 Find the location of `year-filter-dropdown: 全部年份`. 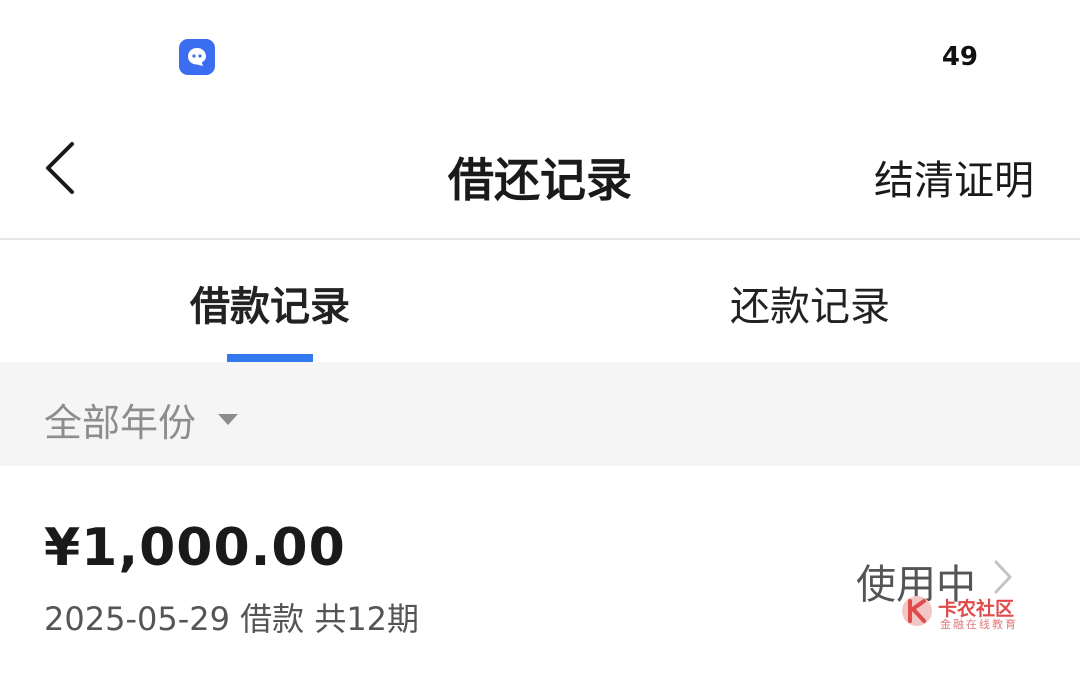

year-filter-dropdown: 全部年份 is located at coordinates (141, 419).